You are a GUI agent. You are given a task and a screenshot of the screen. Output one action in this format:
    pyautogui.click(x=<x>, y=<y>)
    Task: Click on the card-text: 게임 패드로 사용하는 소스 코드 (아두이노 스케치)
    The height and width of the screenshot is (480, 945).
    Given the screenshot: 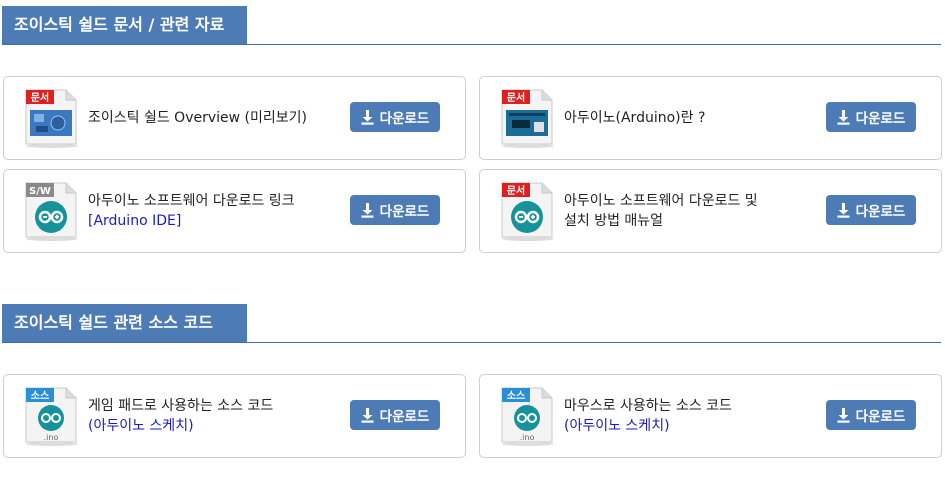 What is the action you would take?
    pyautogui.click(x=208, y=416)
    